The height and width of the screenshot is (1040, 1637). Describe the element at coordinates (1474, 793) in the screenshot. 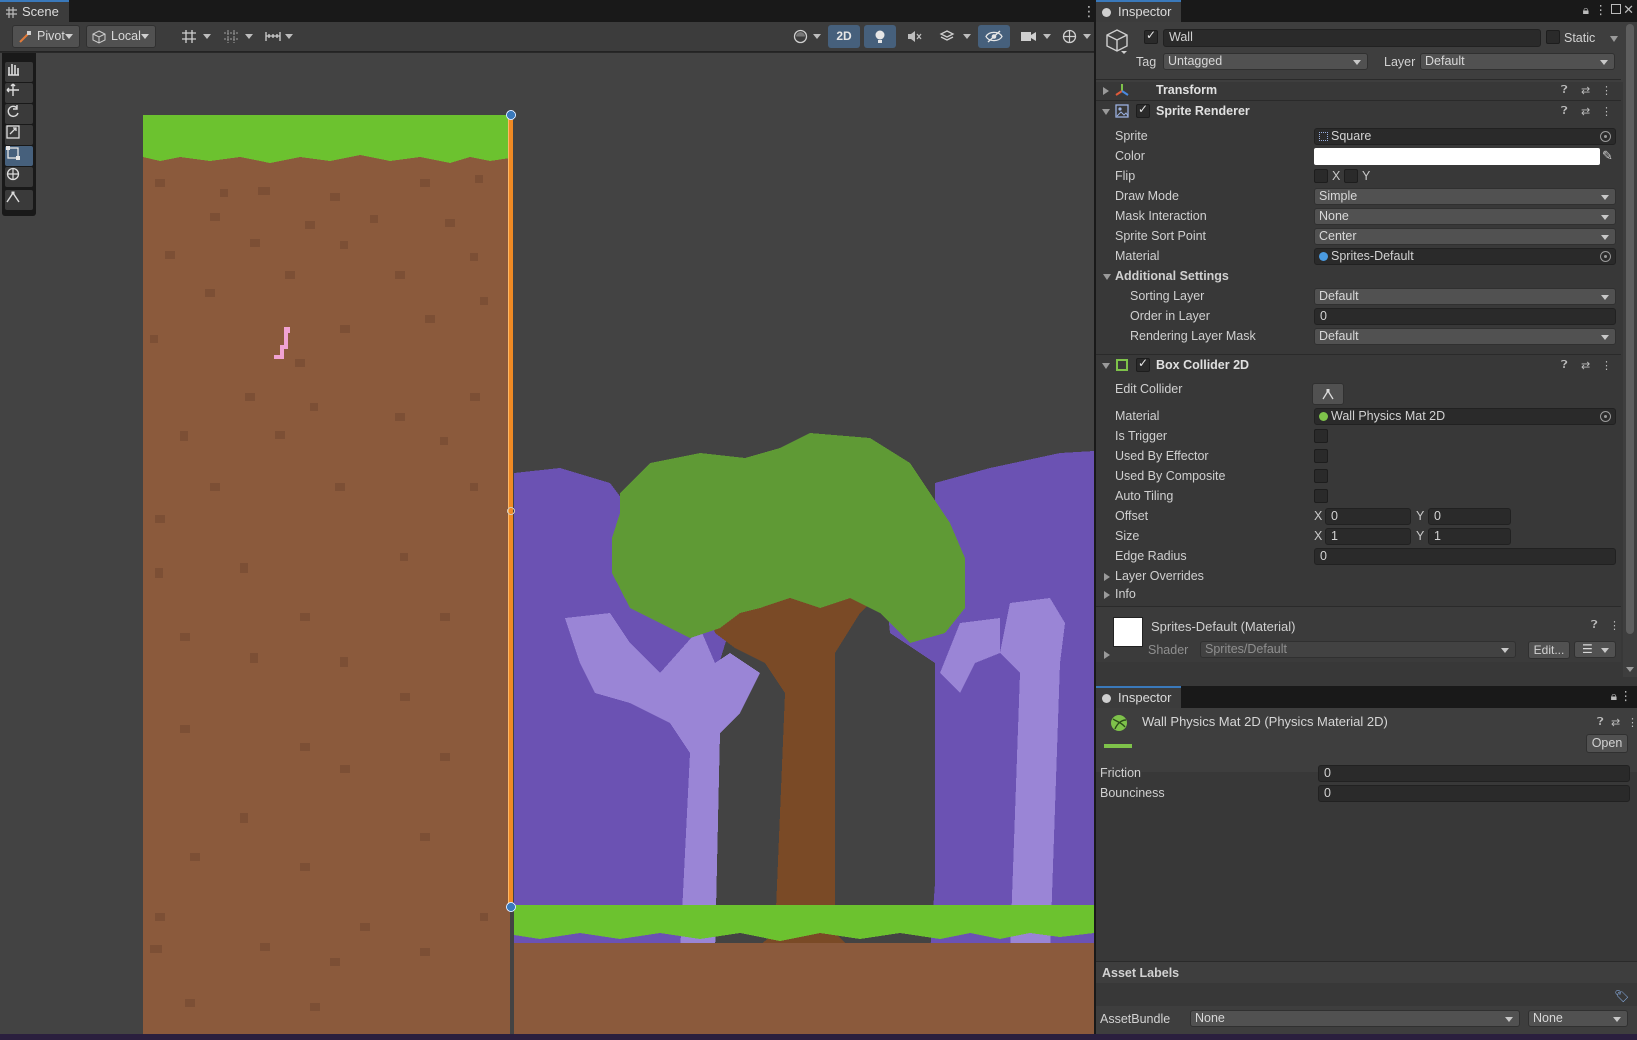

I see `bounciness-field: 0` at that location.